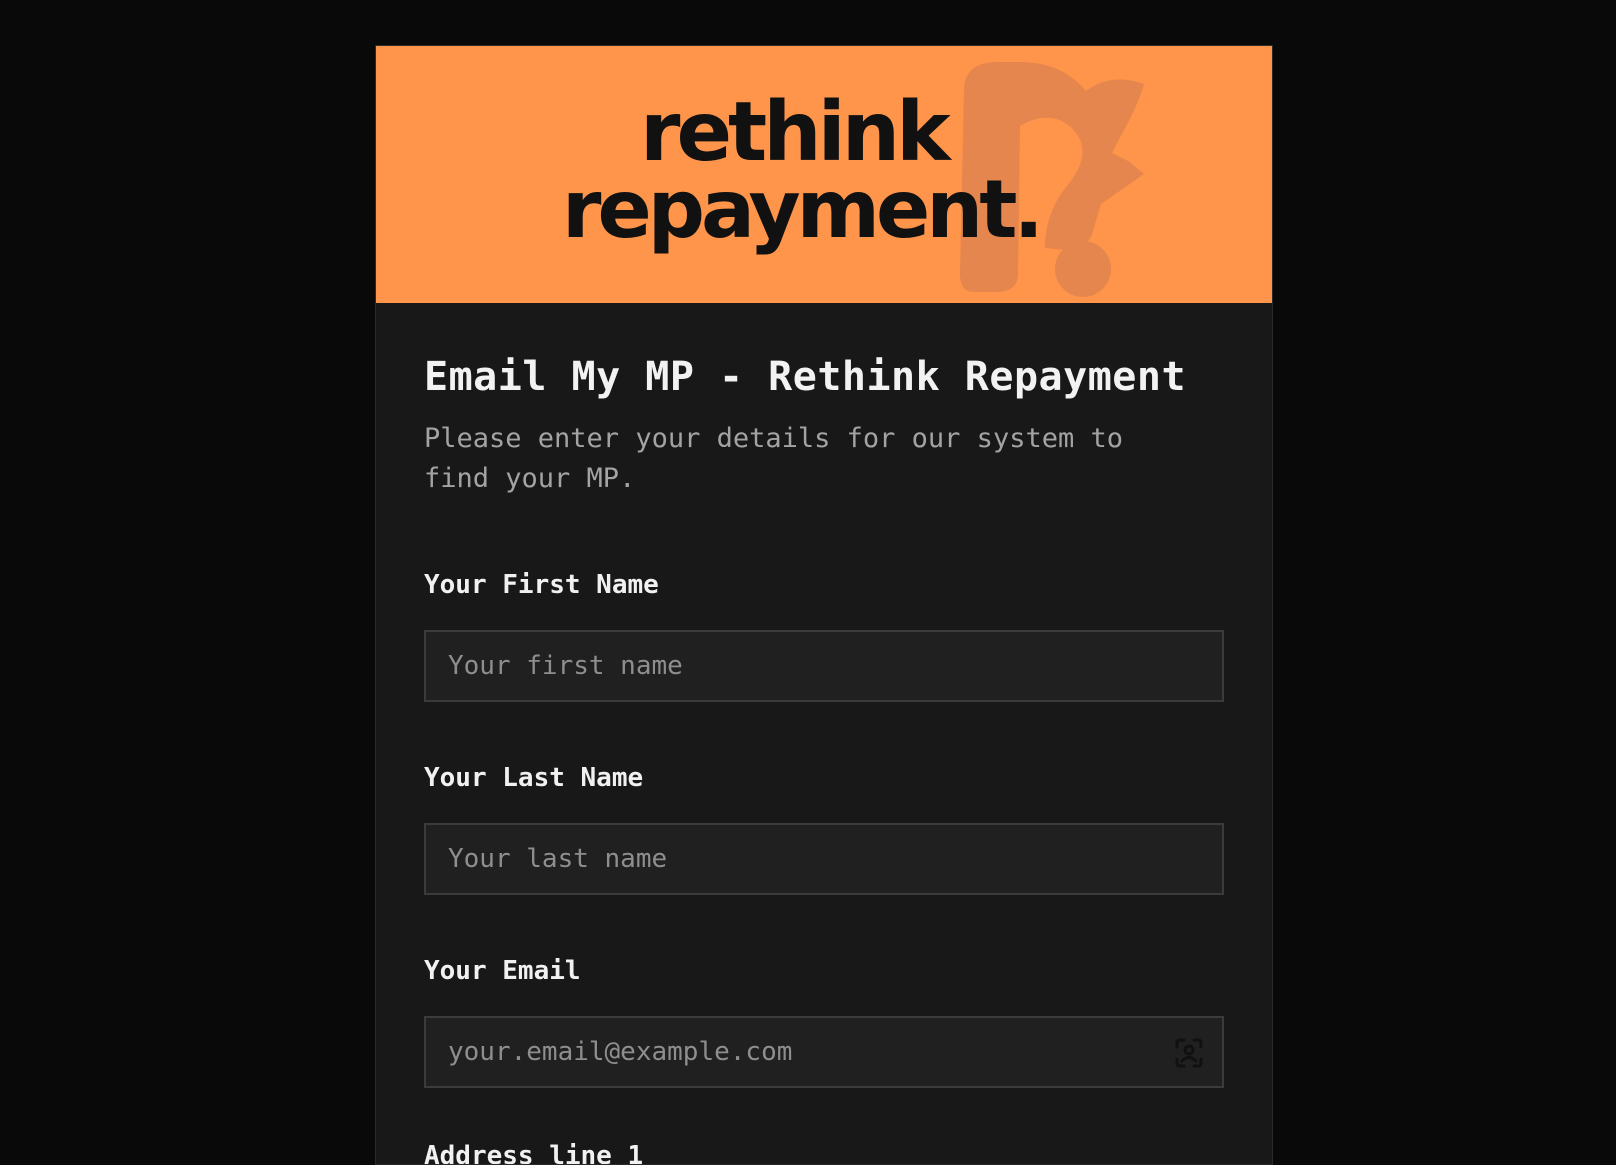  I want to click on address-line-1-label: Address line 1, so click(534, 1153).